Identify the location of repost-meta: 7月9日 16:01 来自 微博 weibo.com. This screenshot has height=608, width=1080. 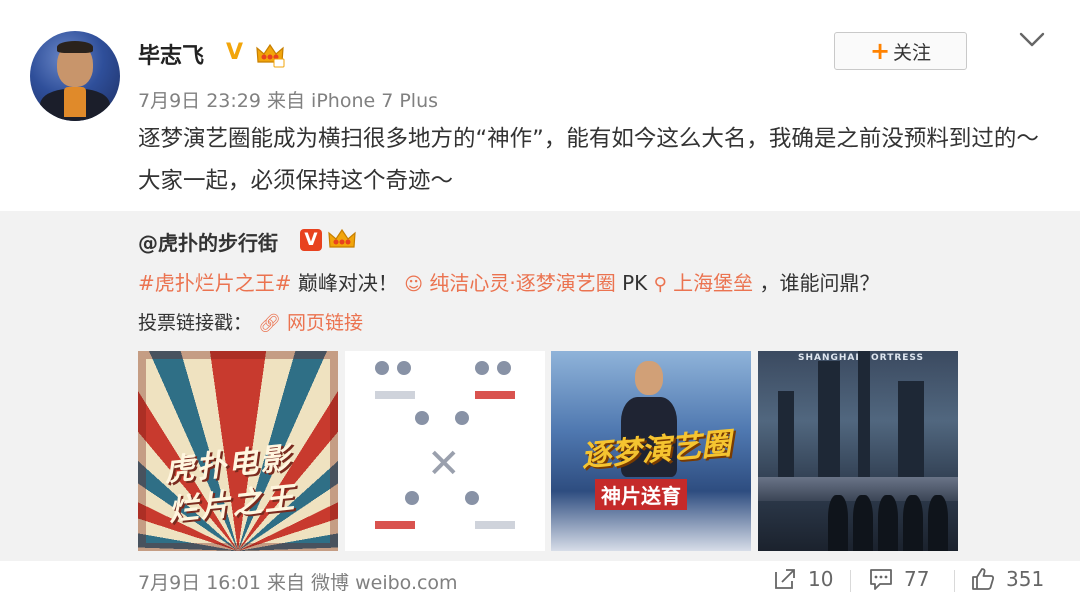
(298, 583).